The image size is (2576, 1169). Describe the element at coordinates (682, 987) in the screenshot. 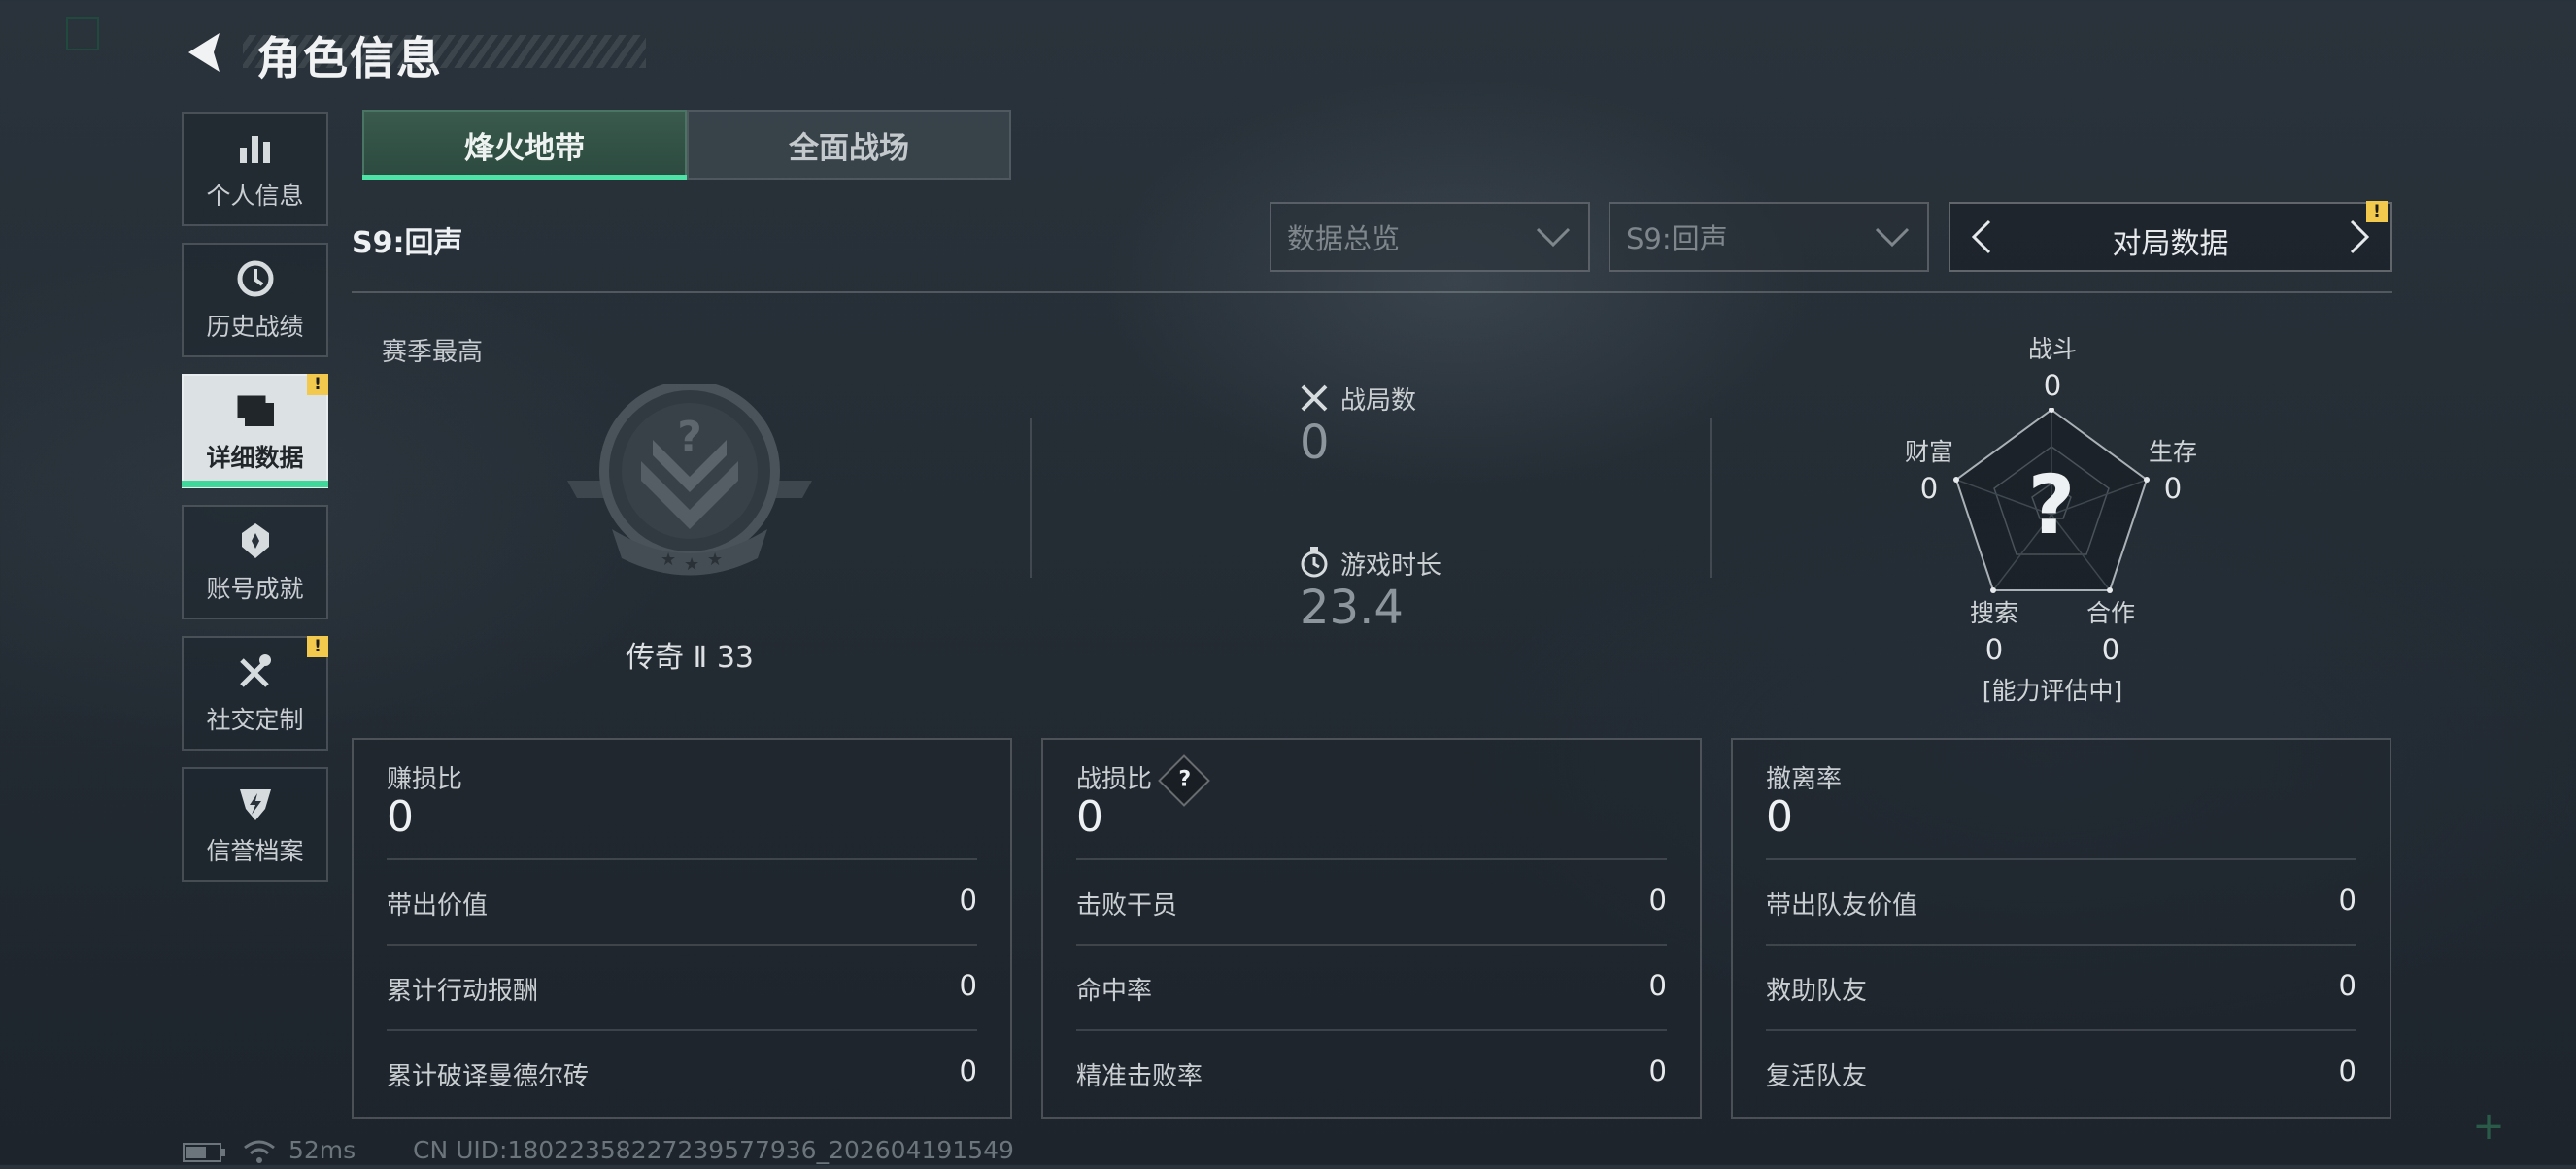

I see `stat-row: 累计行动报酬 0` at that location.